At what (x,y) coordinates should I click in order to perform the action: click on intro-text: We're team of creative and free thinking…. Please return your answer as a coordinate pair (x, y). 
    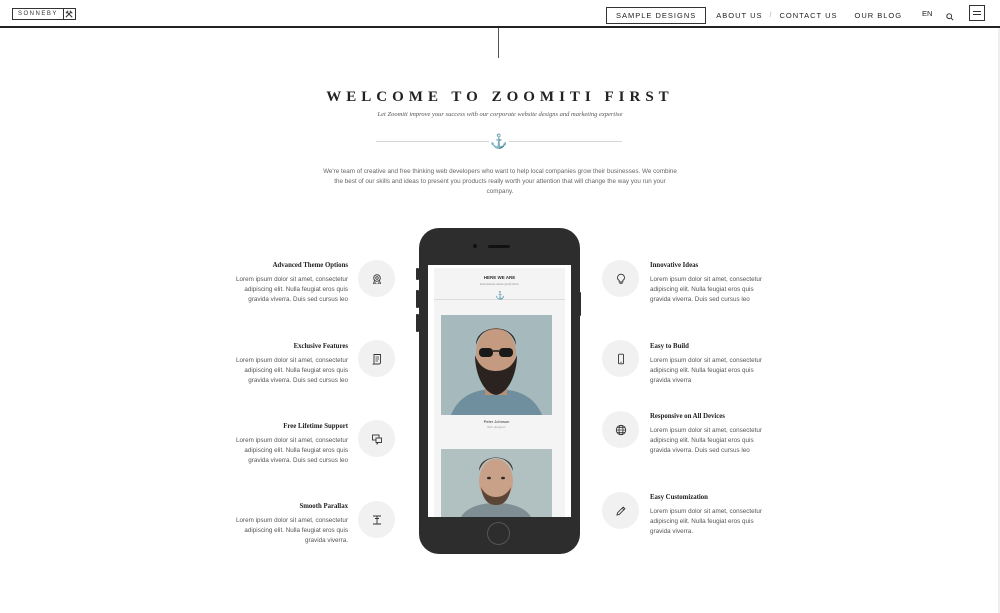
    Looking at the image, I should click on (500, 181).